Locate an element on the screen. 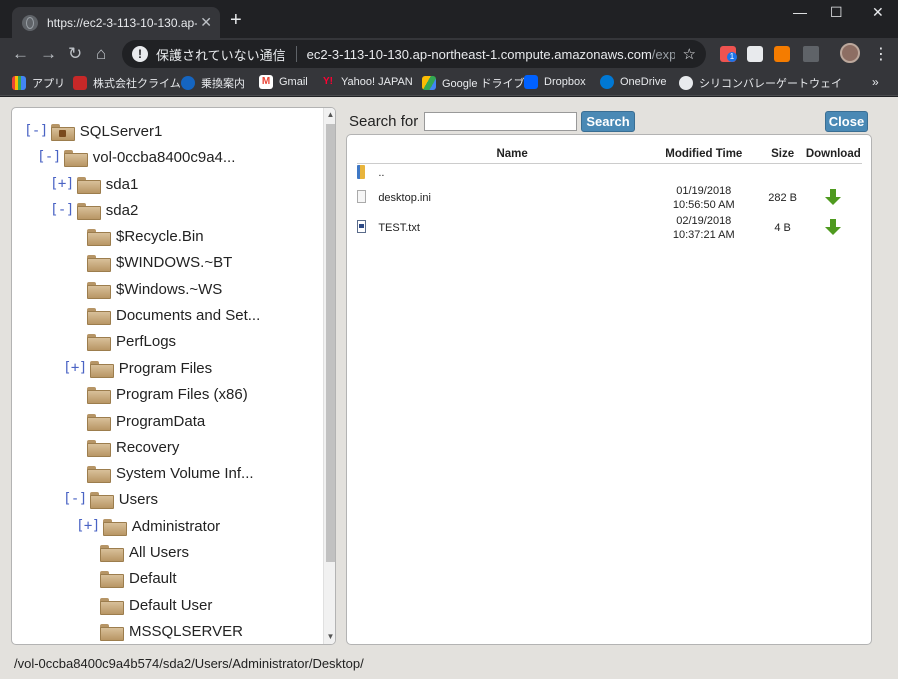 This screenshot has width=898, height=679. globe-icon is located at coordinates (30, 22).